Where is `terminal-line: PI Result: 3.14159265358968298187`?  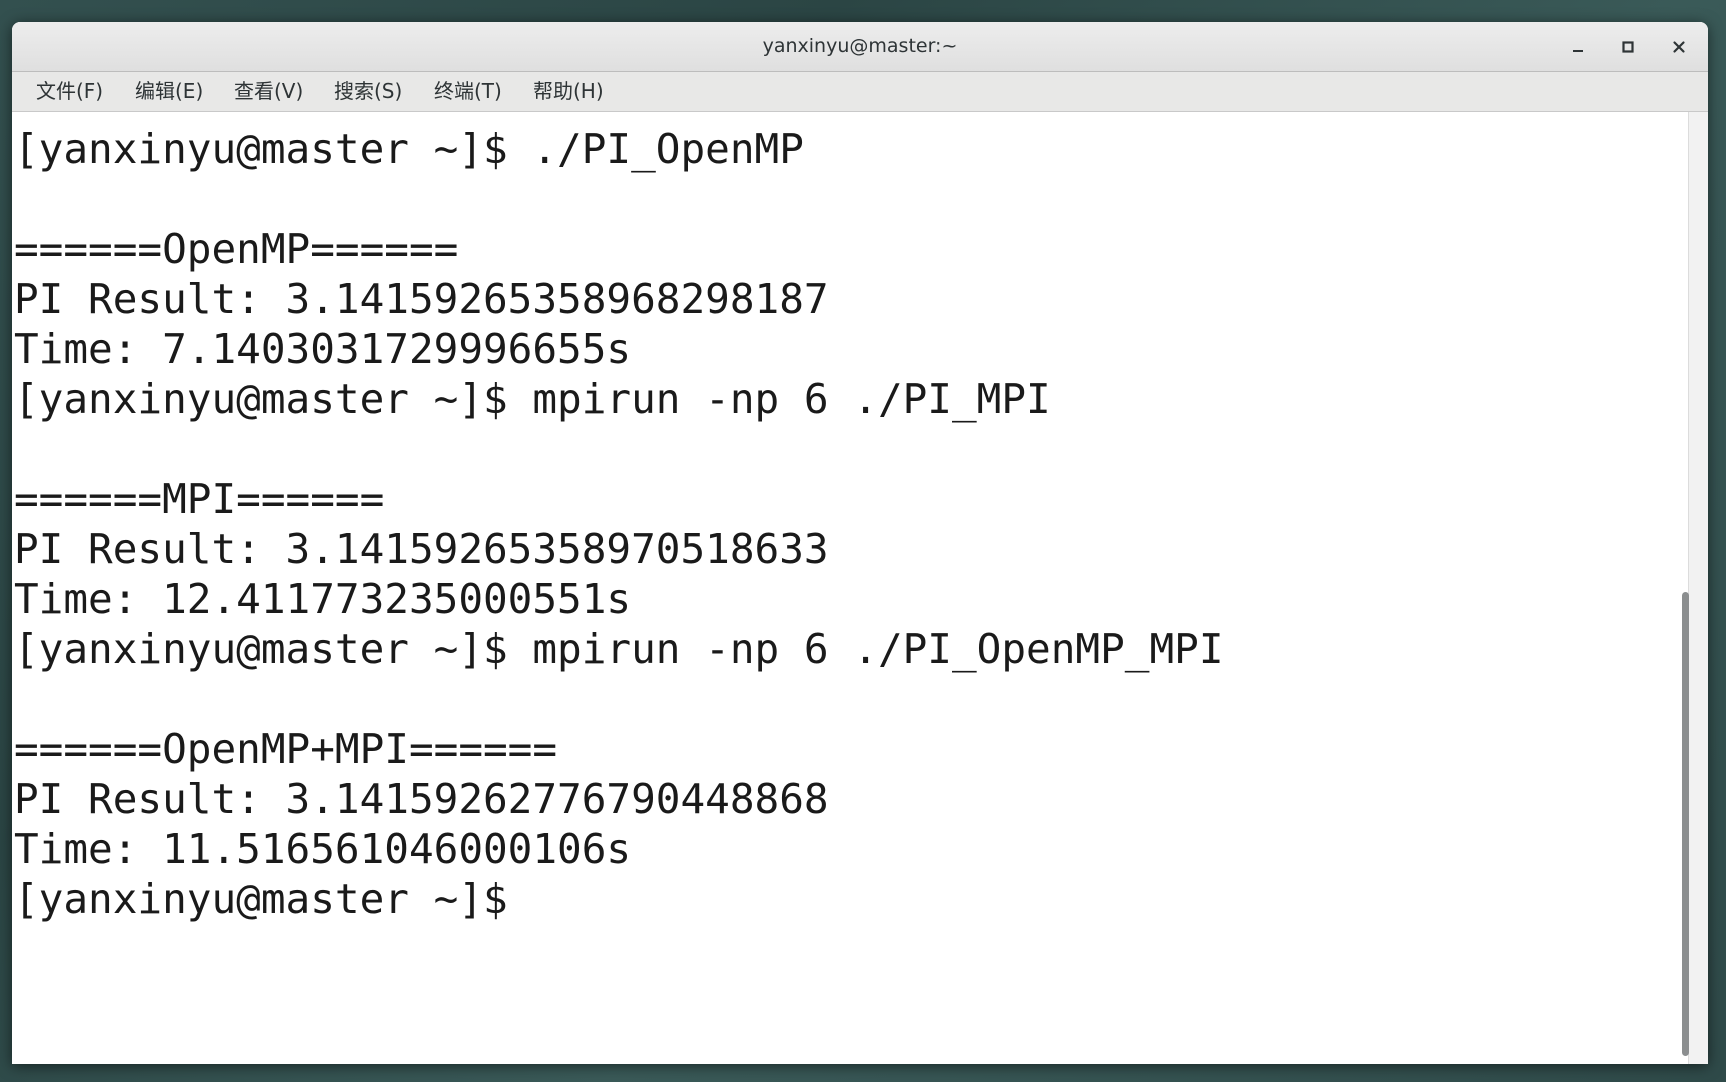
terminal-line: PI Result: 3.14159265358968298187 is located at coordinates (421, 299).